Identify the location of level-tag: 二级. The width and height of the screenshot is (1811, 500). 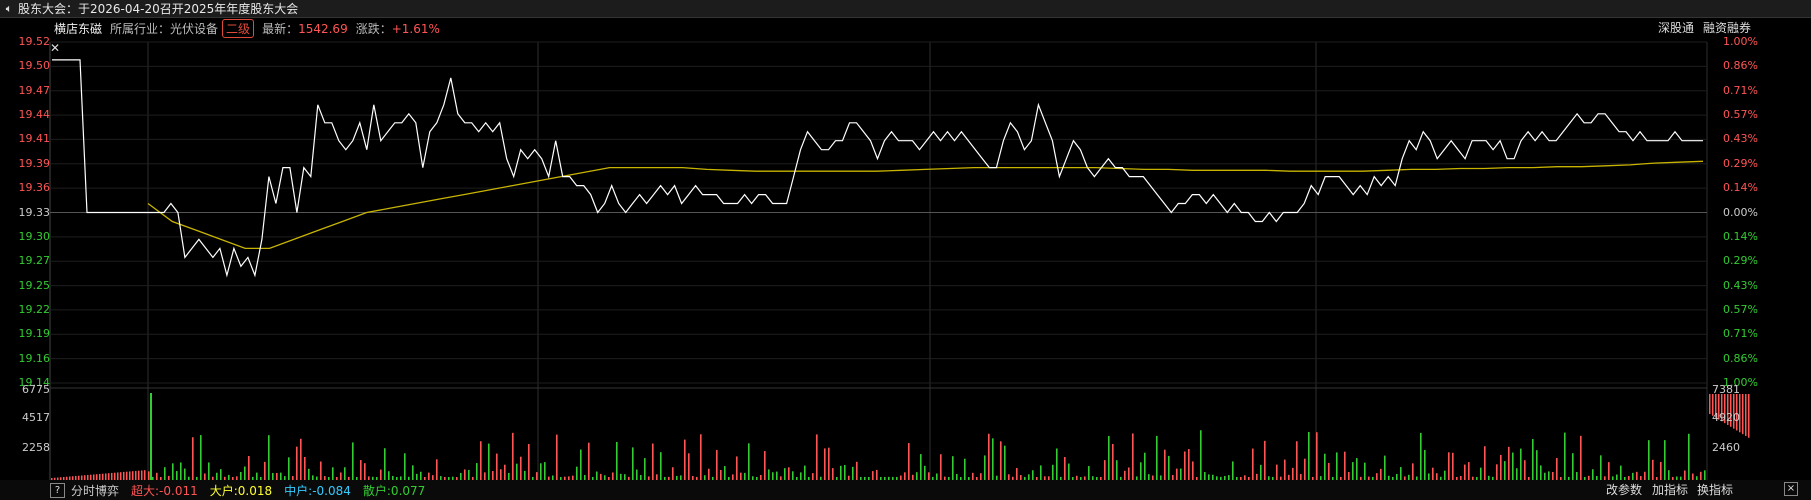
(238, 28).